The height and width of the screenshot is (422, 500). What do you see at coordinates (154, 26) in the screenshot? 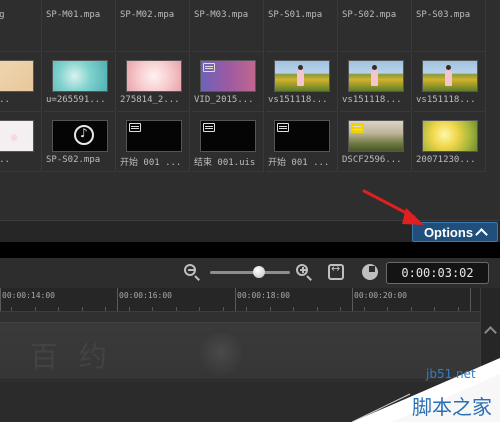
I see `library-item: SP-M02.mpa` at bounding box center [154, 26].